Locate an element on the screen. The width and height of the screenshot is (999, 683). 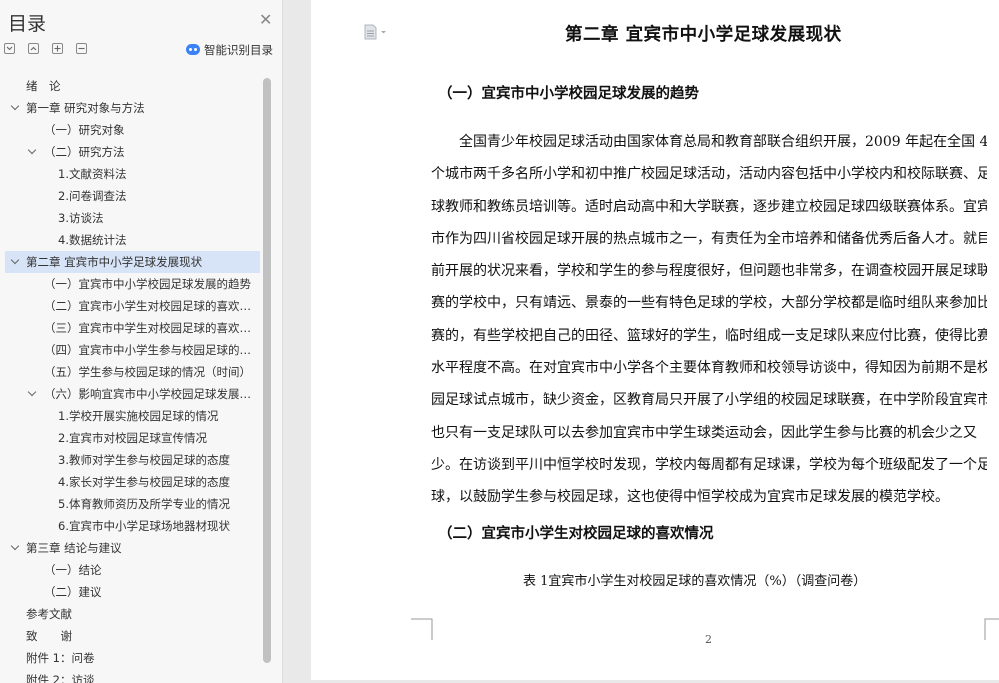
smart-toc-label: 智能识别目录 is located at coordinates (238, 50).